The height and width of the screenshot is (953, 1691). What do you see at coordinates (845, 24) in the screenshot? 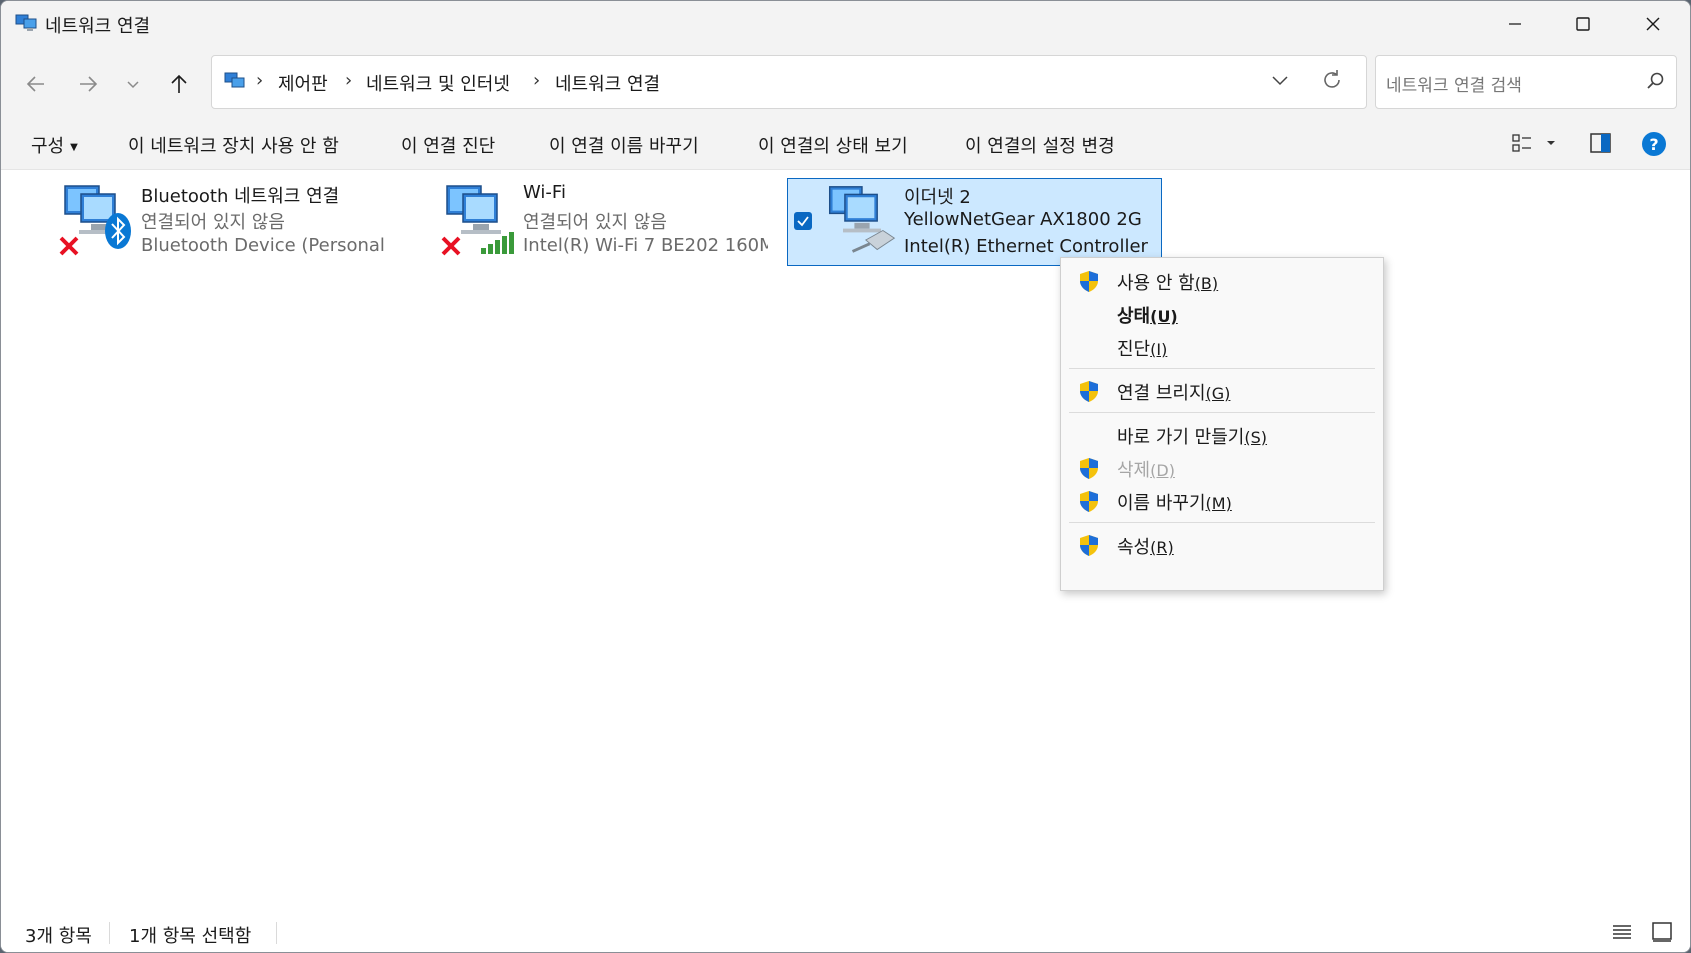
I see `title-bar: 네트워크 연결` at bounding box center [845, 24].